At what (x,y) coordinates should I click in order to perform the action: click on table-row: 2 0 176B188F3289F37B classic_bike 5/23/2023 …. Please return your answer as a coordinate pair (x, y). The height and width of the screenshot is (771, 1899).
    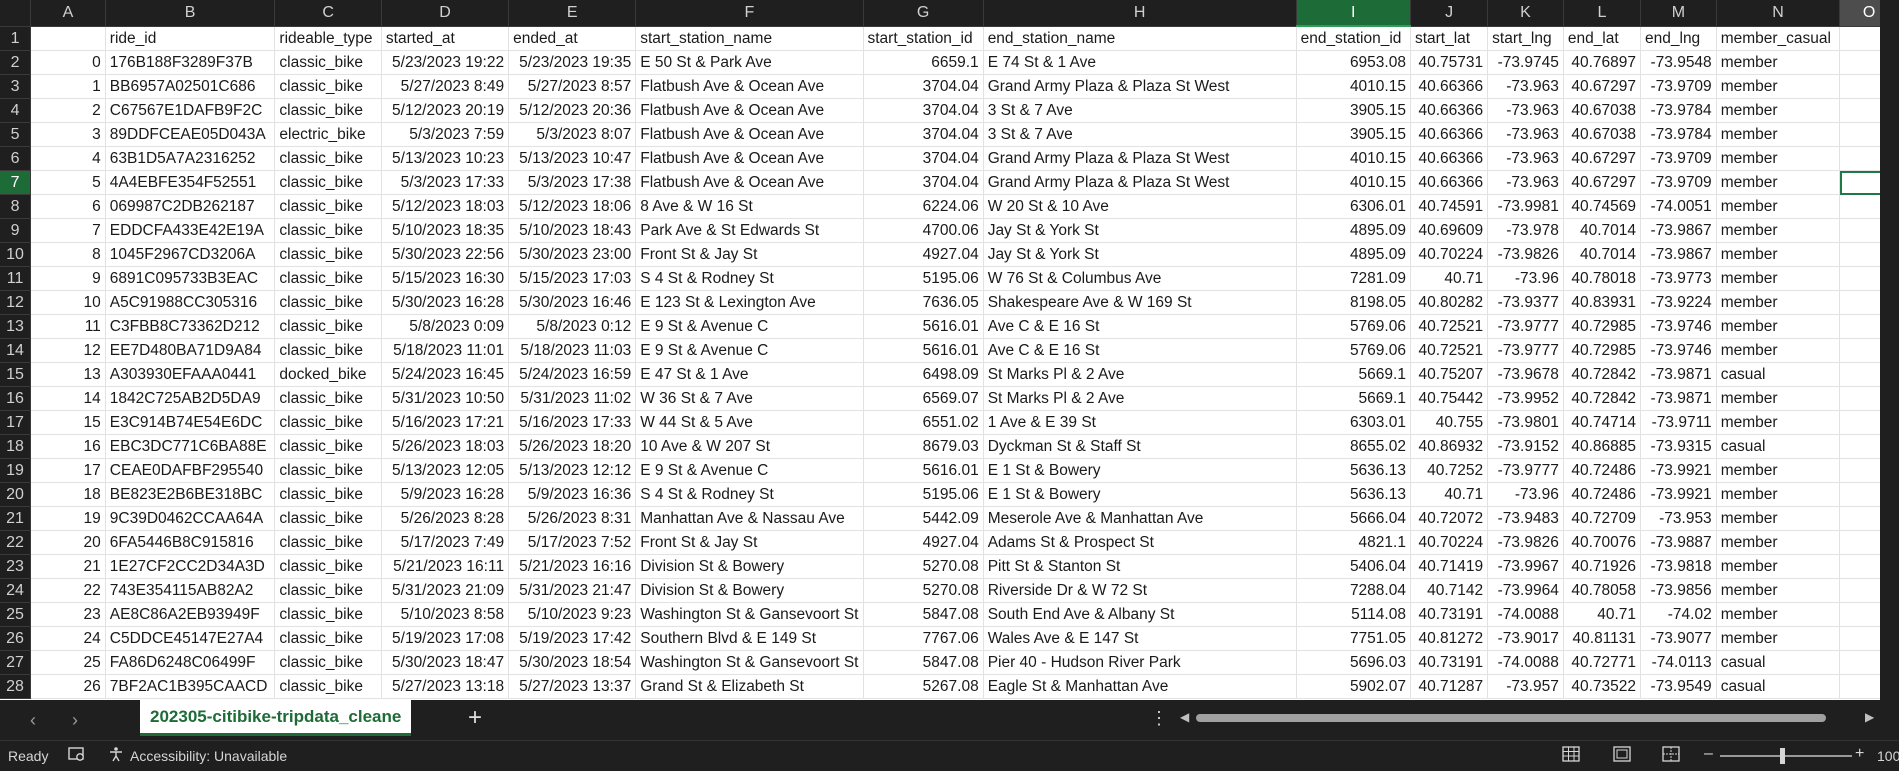
    Looking at the image, I should click on (949, 62).